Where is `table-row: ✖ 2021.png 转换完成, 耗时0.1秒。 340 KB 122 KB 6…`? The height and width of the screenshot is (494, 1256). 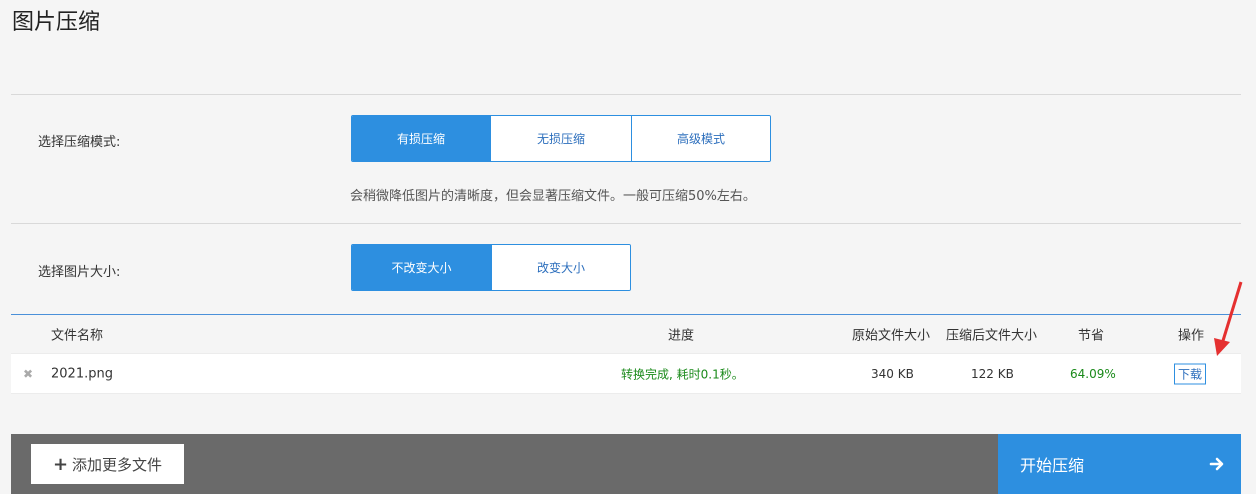 table-row: ✖ 2021.png 转换完成, 耗时0.1秒。 340 KB 122 KB 6… is located at coordinates (626, 373).